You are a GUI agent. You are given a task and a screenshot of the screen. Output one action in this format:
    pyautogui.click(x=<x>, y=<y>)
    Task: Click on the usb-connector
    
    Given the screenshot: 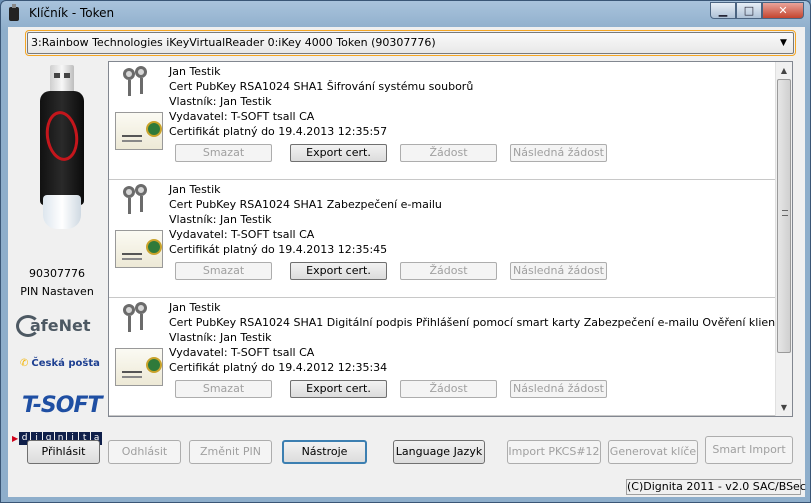 What is the action you would take?
    pyautogui.click(x=62, y=79)
    